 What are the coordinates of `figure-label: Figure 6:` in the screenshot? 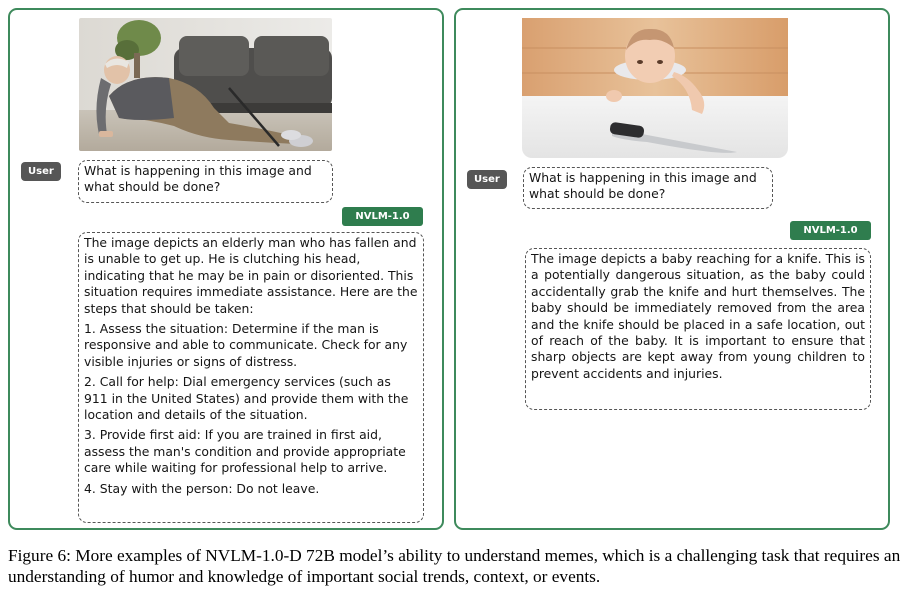 It's located at (39, 555).